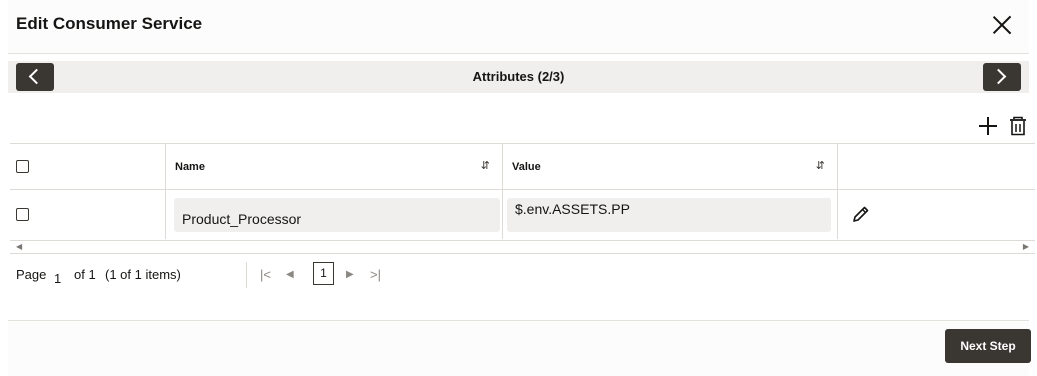  What do you see at coordinates (998, 76) in the screenshot?
I see `chevron-right-icon` at bounding box center [998, 76].